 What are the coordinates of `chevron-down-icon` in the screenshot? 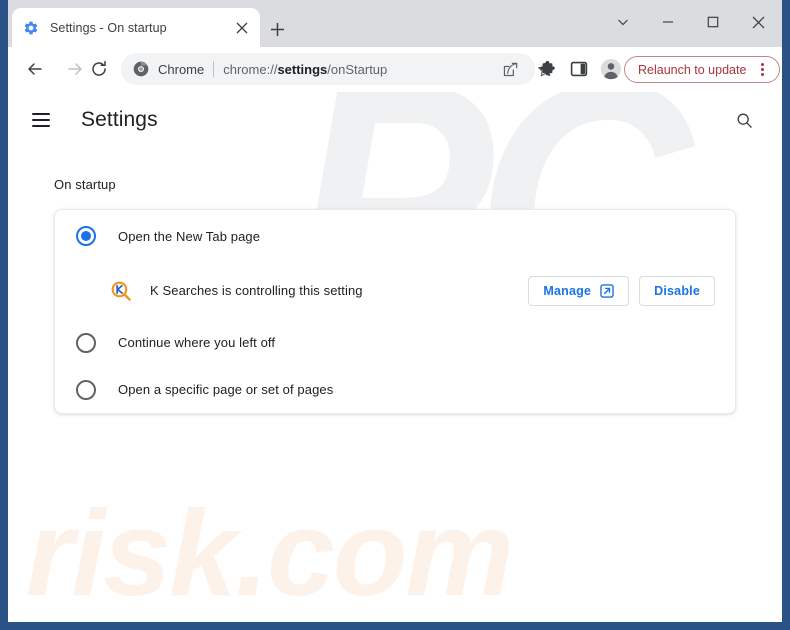 It's located at (623, 22).